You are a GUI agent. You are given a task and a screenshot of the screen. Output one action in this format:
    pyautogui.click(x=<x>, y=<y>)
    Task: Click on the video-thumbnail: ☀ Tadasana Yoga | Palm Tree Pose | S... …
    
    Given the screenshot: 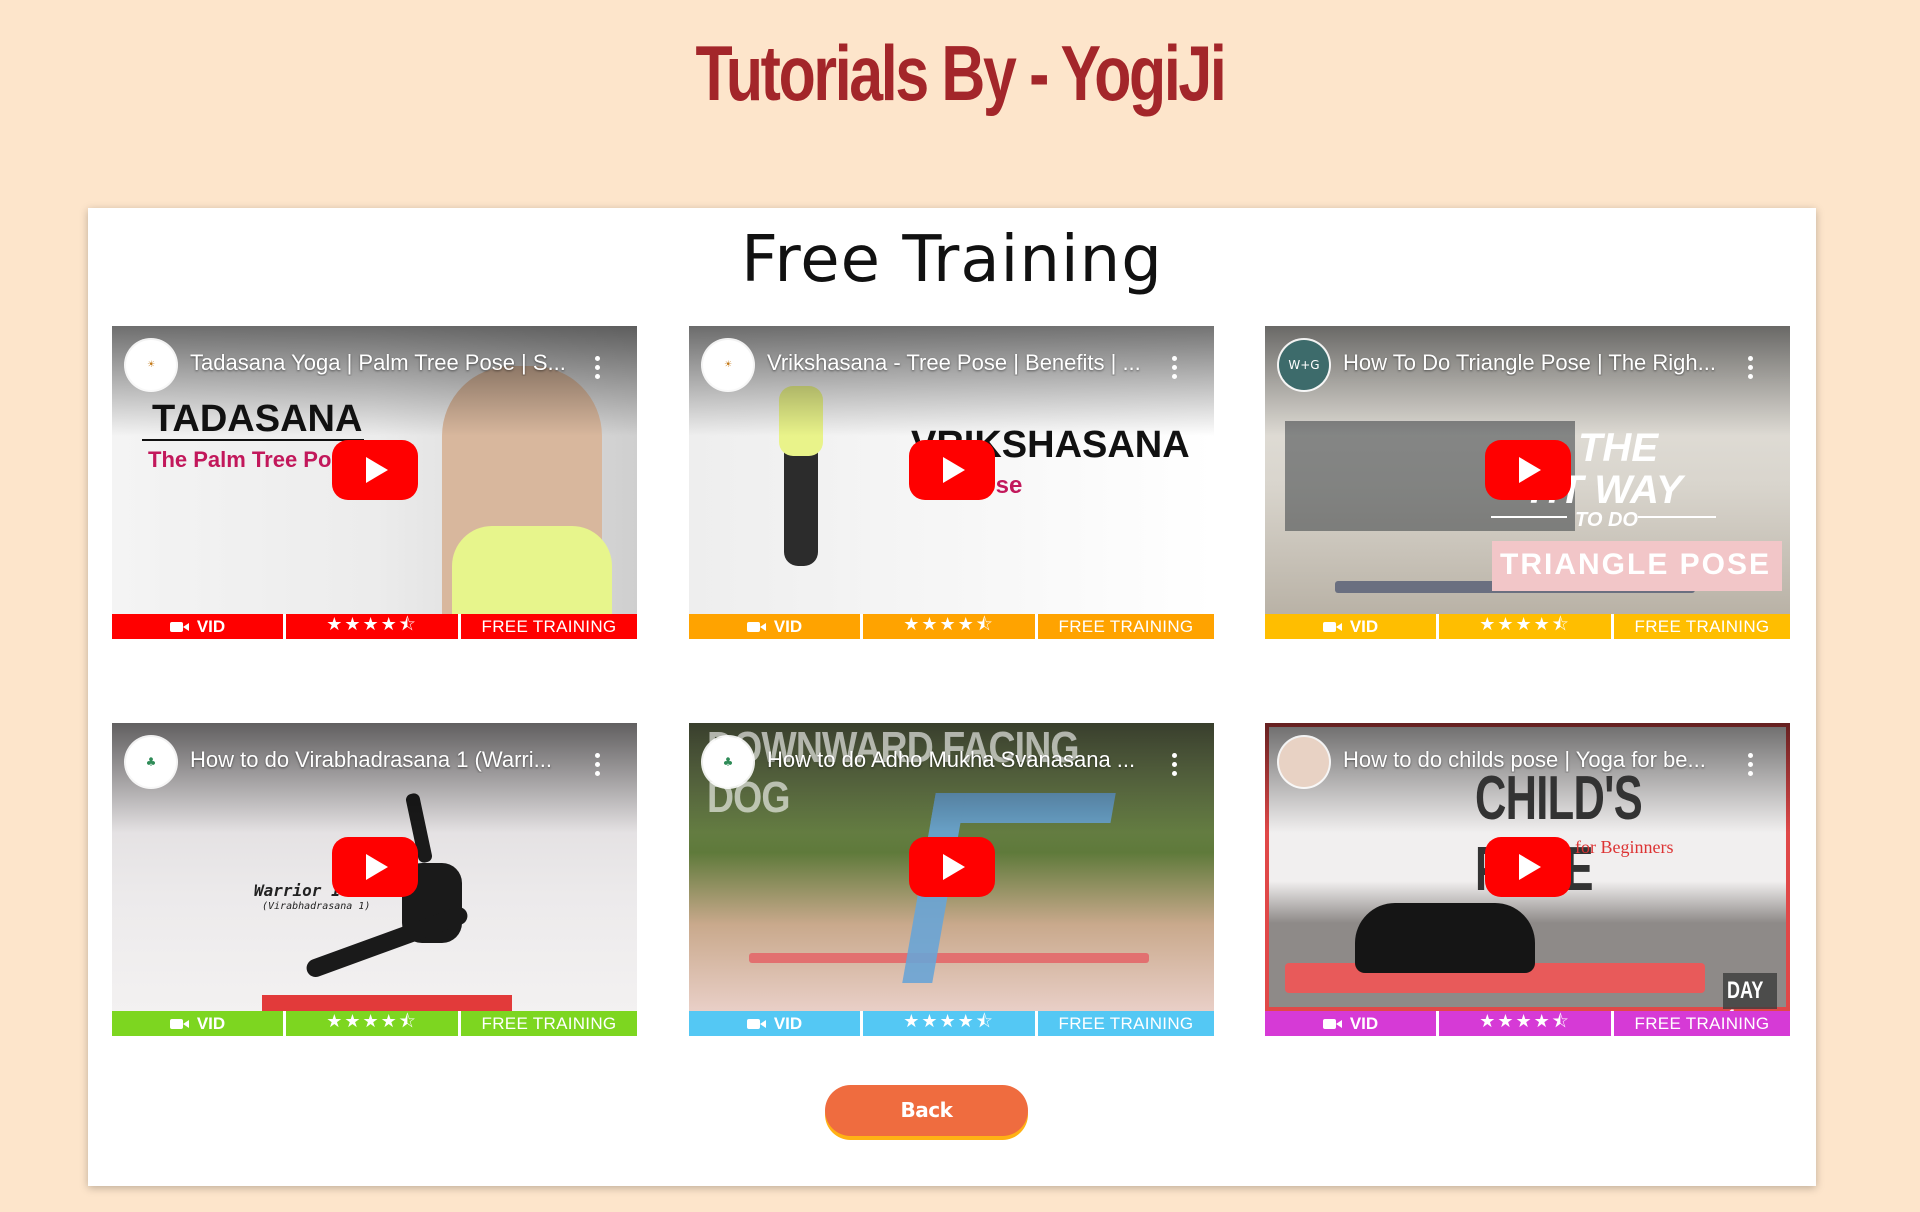 What is the action you would take?
    pyautogui.click(x=374, y=470)
    